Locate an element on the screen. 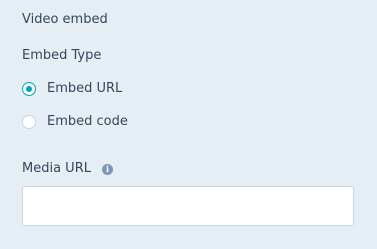 The height and width of the screenshot is (249, 377). embed-type-label: Embed Type is located at coordinates (62, 55).